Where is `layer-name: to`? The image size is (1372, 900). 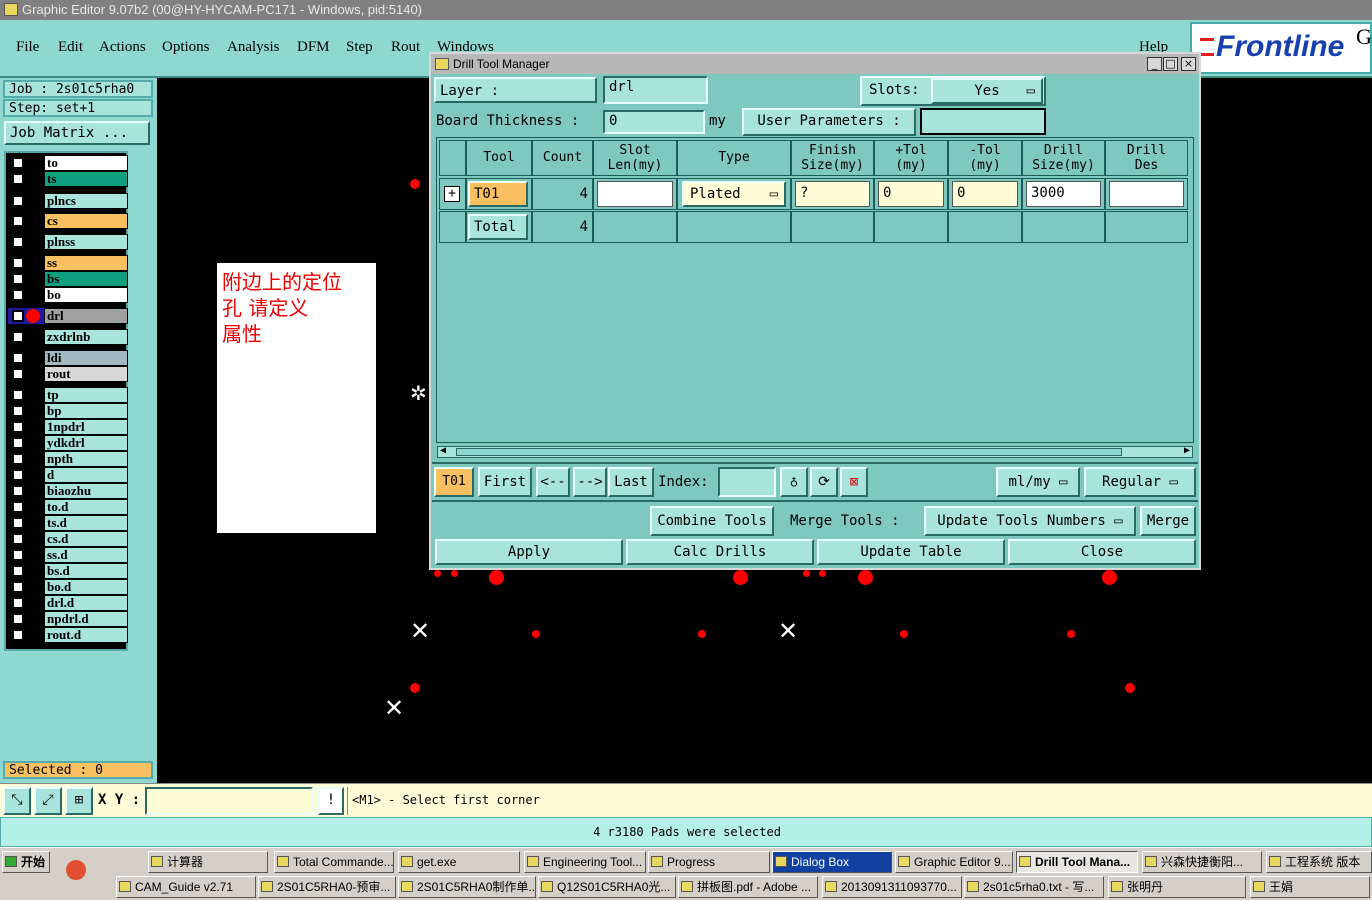 layer-name: to is located at coordinates (86, 163).